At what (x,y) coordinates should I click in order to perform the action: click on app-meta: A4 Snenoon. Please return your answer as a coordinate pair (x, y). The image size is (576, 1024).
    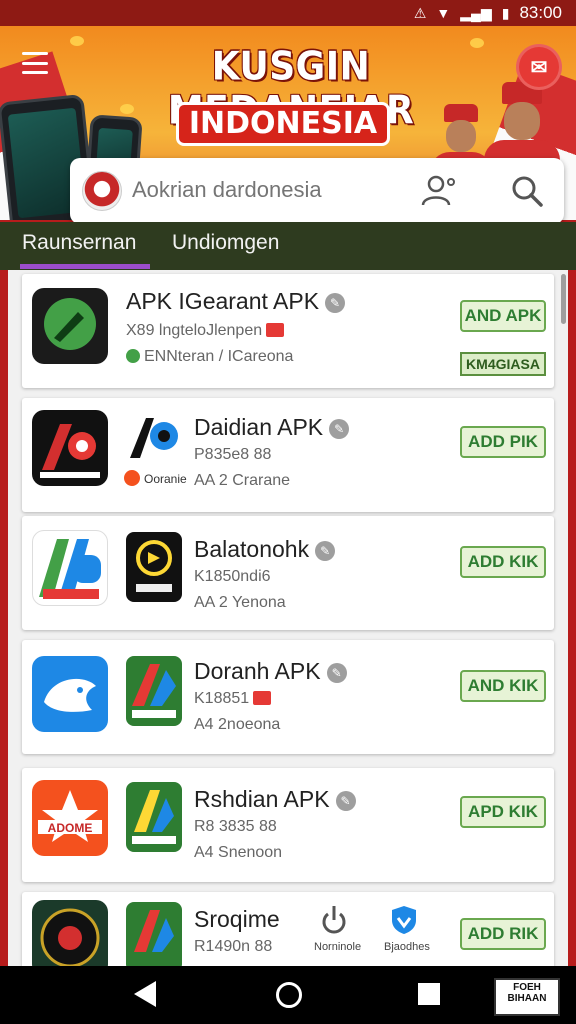
    Looking at the image, I should click on (238, 852).